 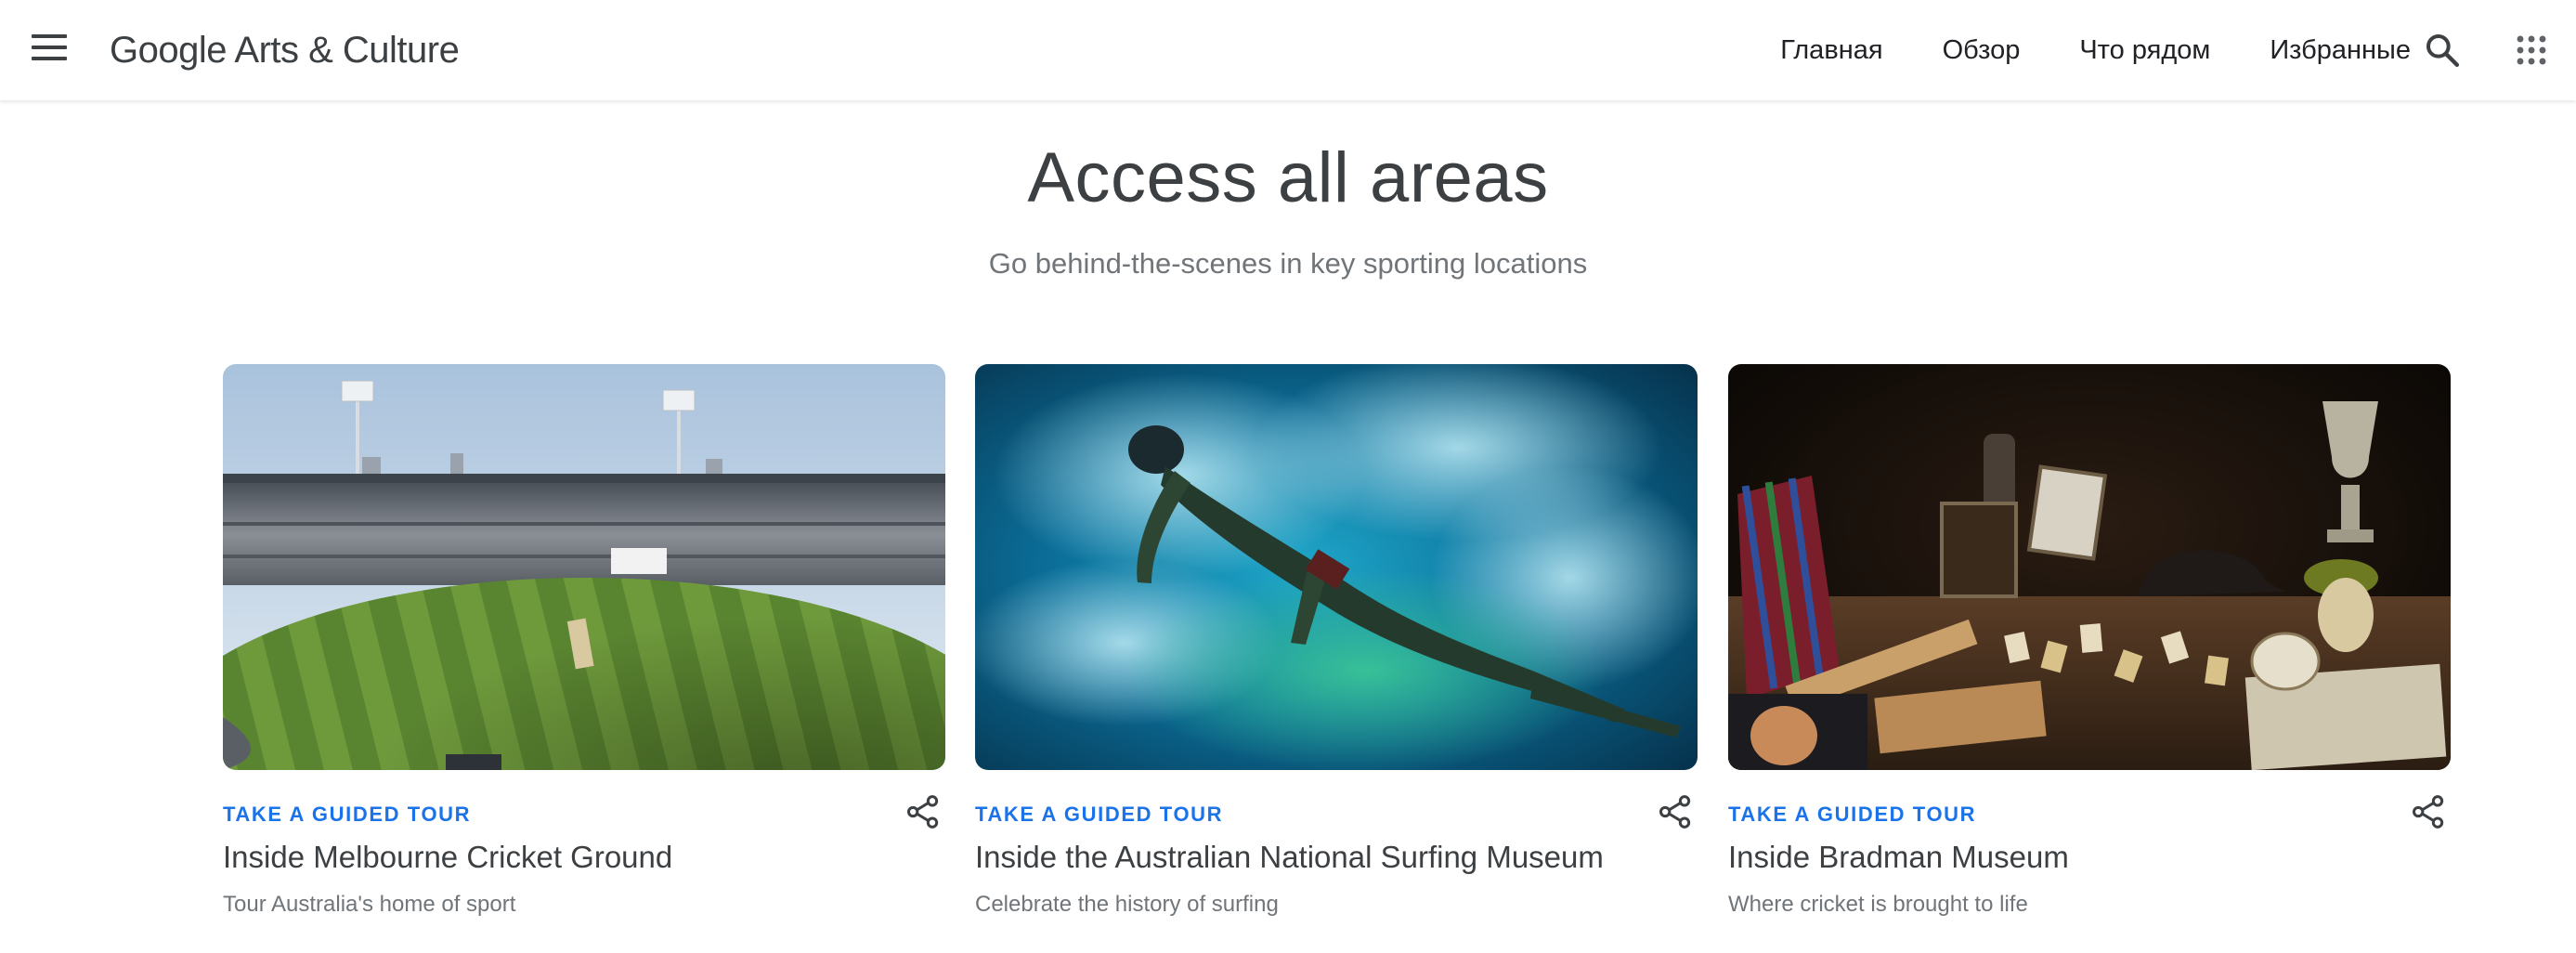 I want to click on underwater-surfer-photo, so click(x=1336, y=567).